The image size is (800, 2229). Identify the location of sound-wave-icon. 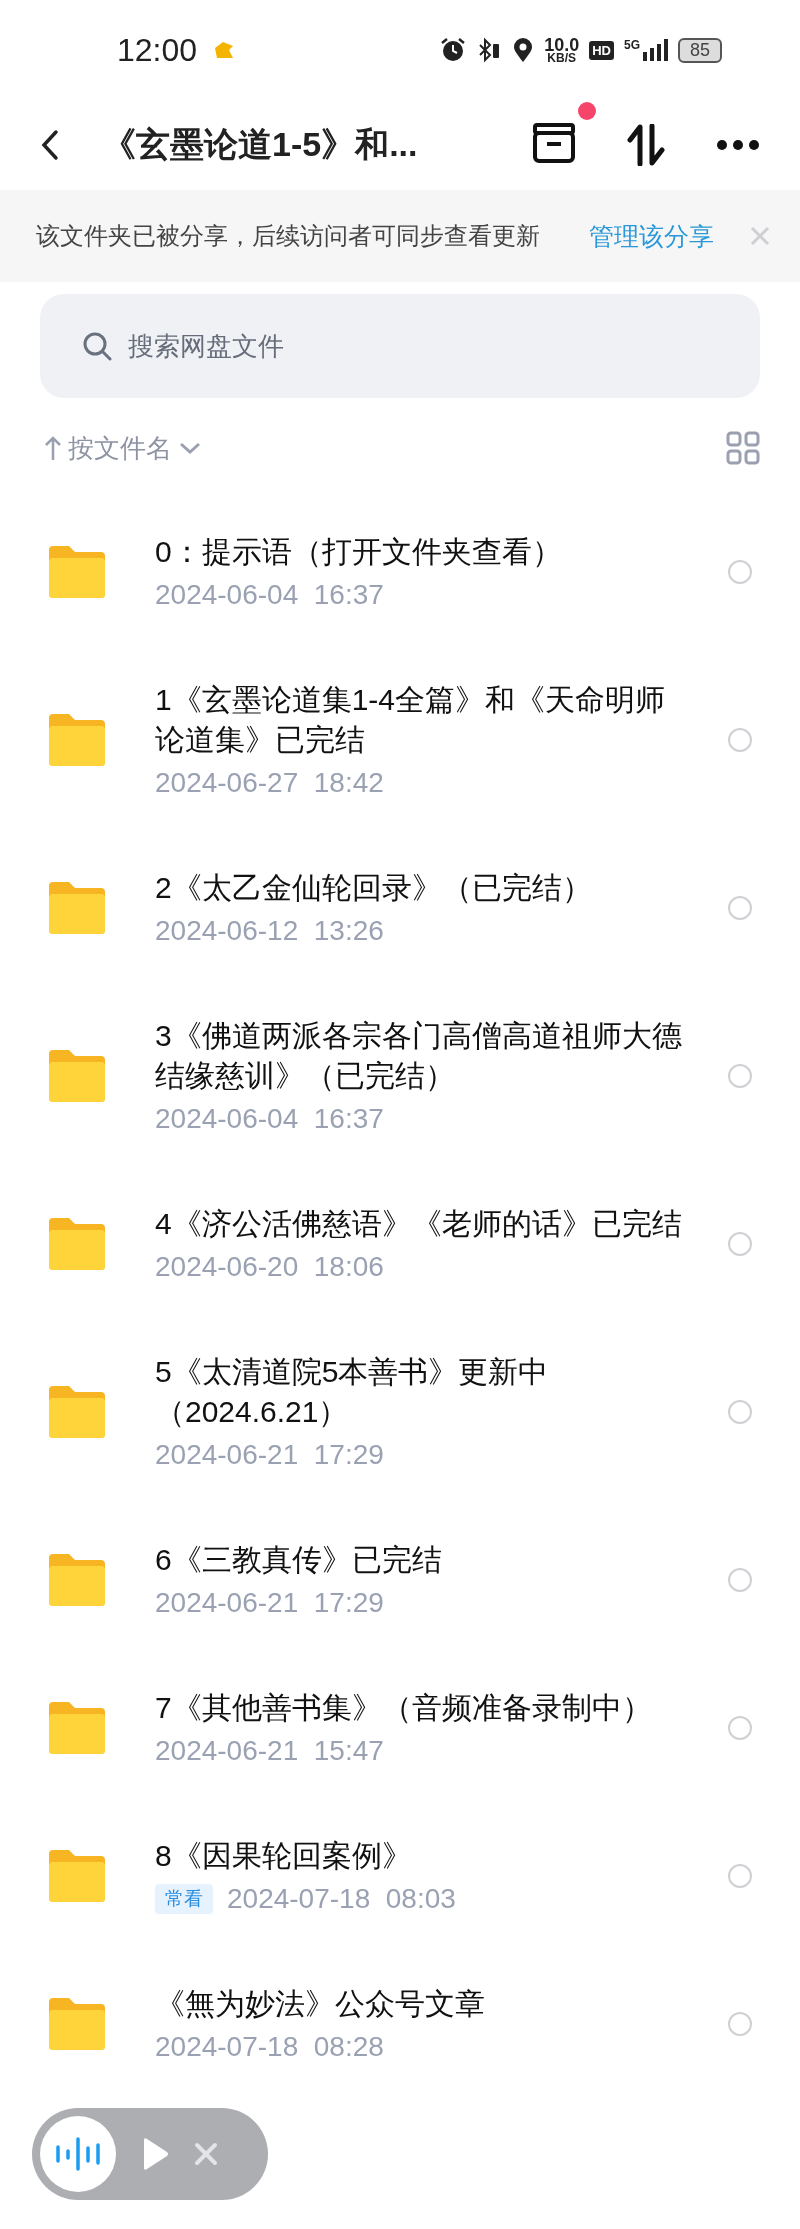
(78, 2154).